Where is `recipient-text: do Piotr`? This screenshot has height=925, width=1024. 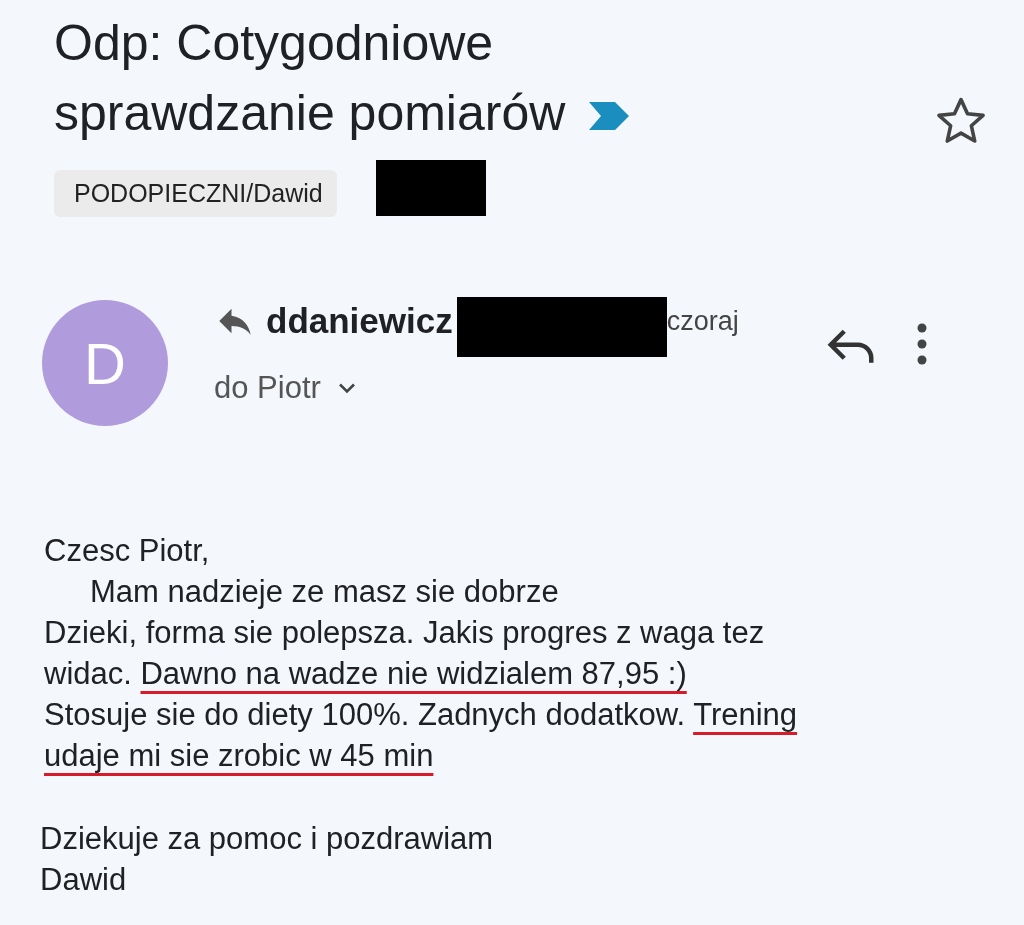 recipient-text: do Piotr is located at coordinates (267, 388).